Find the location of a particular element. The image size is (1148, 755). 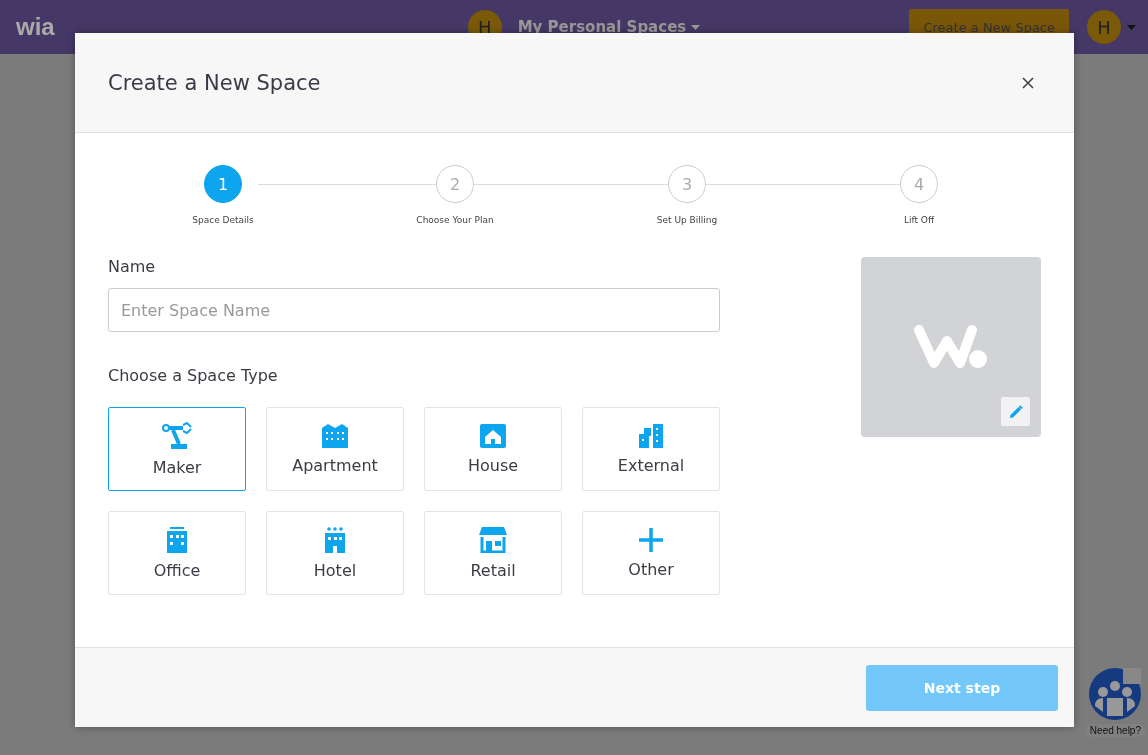

step-circle: 1 is located at coordinates (223, 184).